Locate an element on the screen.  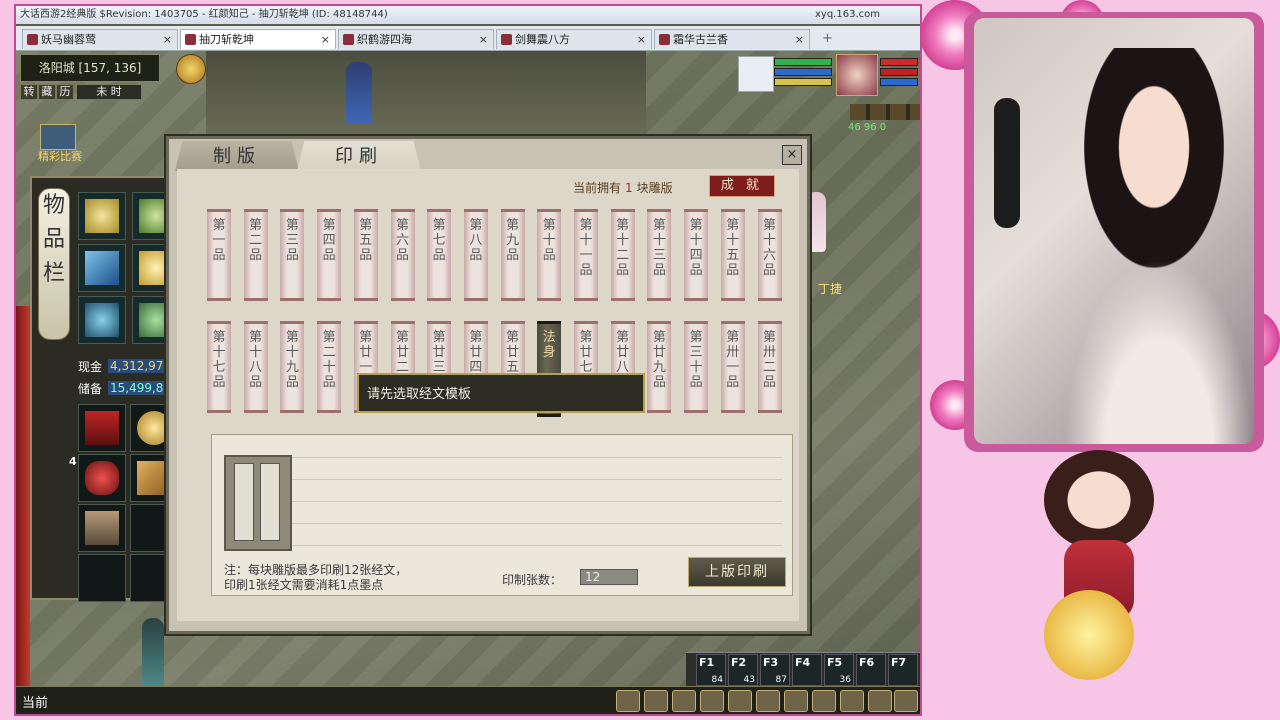
npc-figure is located at coordinates (359, 93).